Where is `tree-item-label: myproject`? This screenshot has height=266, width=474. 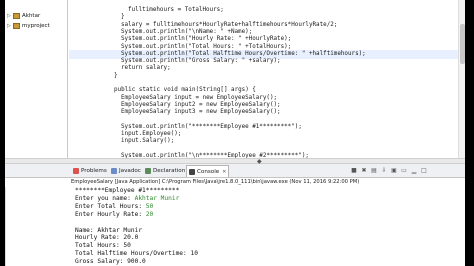 tree-item-label: myproject is located at coordinates (36, 26).